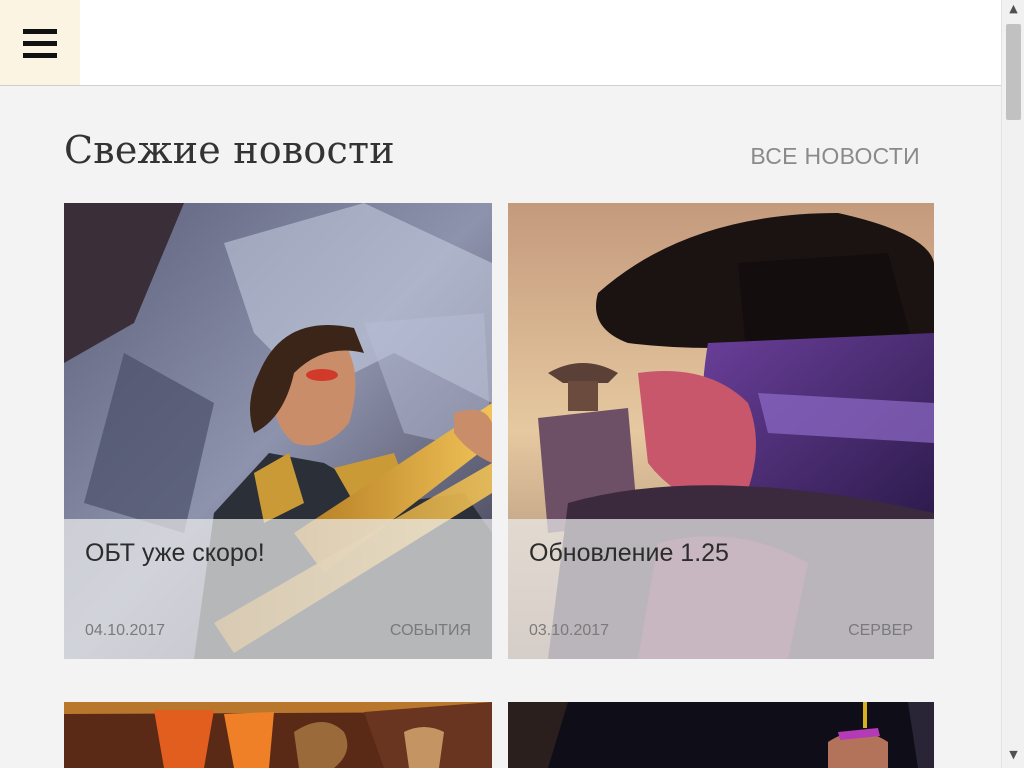 This screenshot has width=1024, height=768. What do you see at coordinates (569, 630) in the screenshot?
I see `news-card-date: 03.10.2017` at bounding box center [569, 630].